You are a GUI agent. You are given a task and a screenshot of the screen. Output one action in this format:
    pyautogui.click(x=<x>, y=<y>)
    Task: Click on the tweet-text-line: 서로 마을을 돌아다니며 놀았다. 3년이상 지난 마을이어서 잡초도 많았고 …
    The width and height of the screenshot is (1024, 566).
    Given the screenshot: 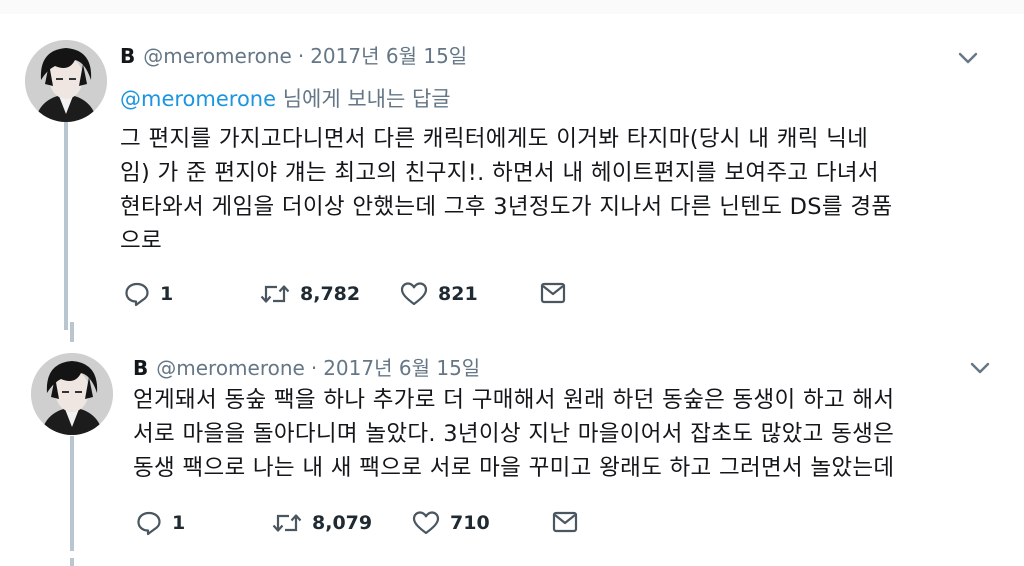 What is the action you would take?
    pyautogui.click(x=514, y=434)
    